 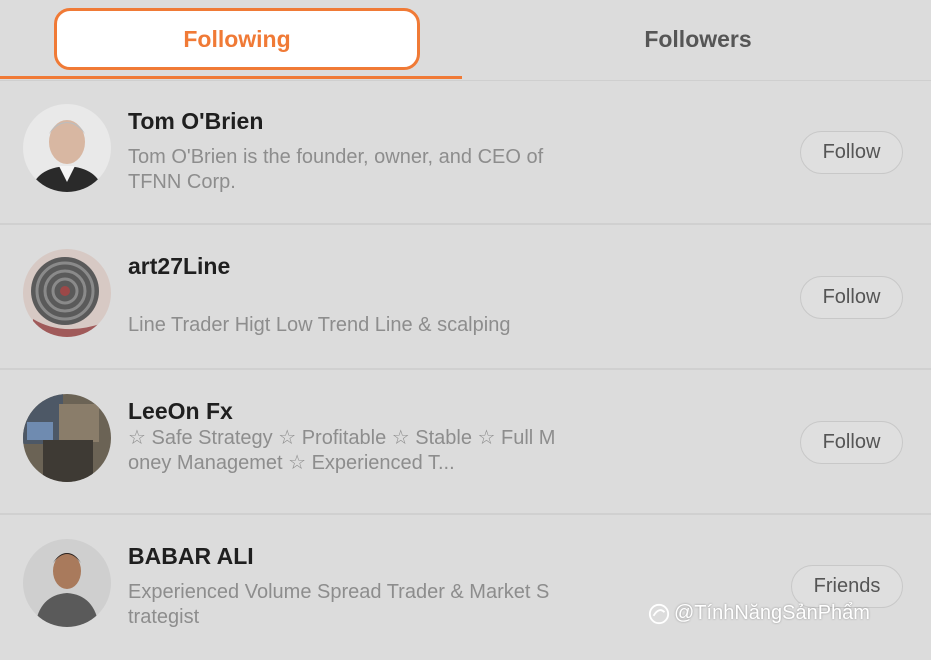 I want to click on tab-bar: Following Followers, so click(x=465, y=40).